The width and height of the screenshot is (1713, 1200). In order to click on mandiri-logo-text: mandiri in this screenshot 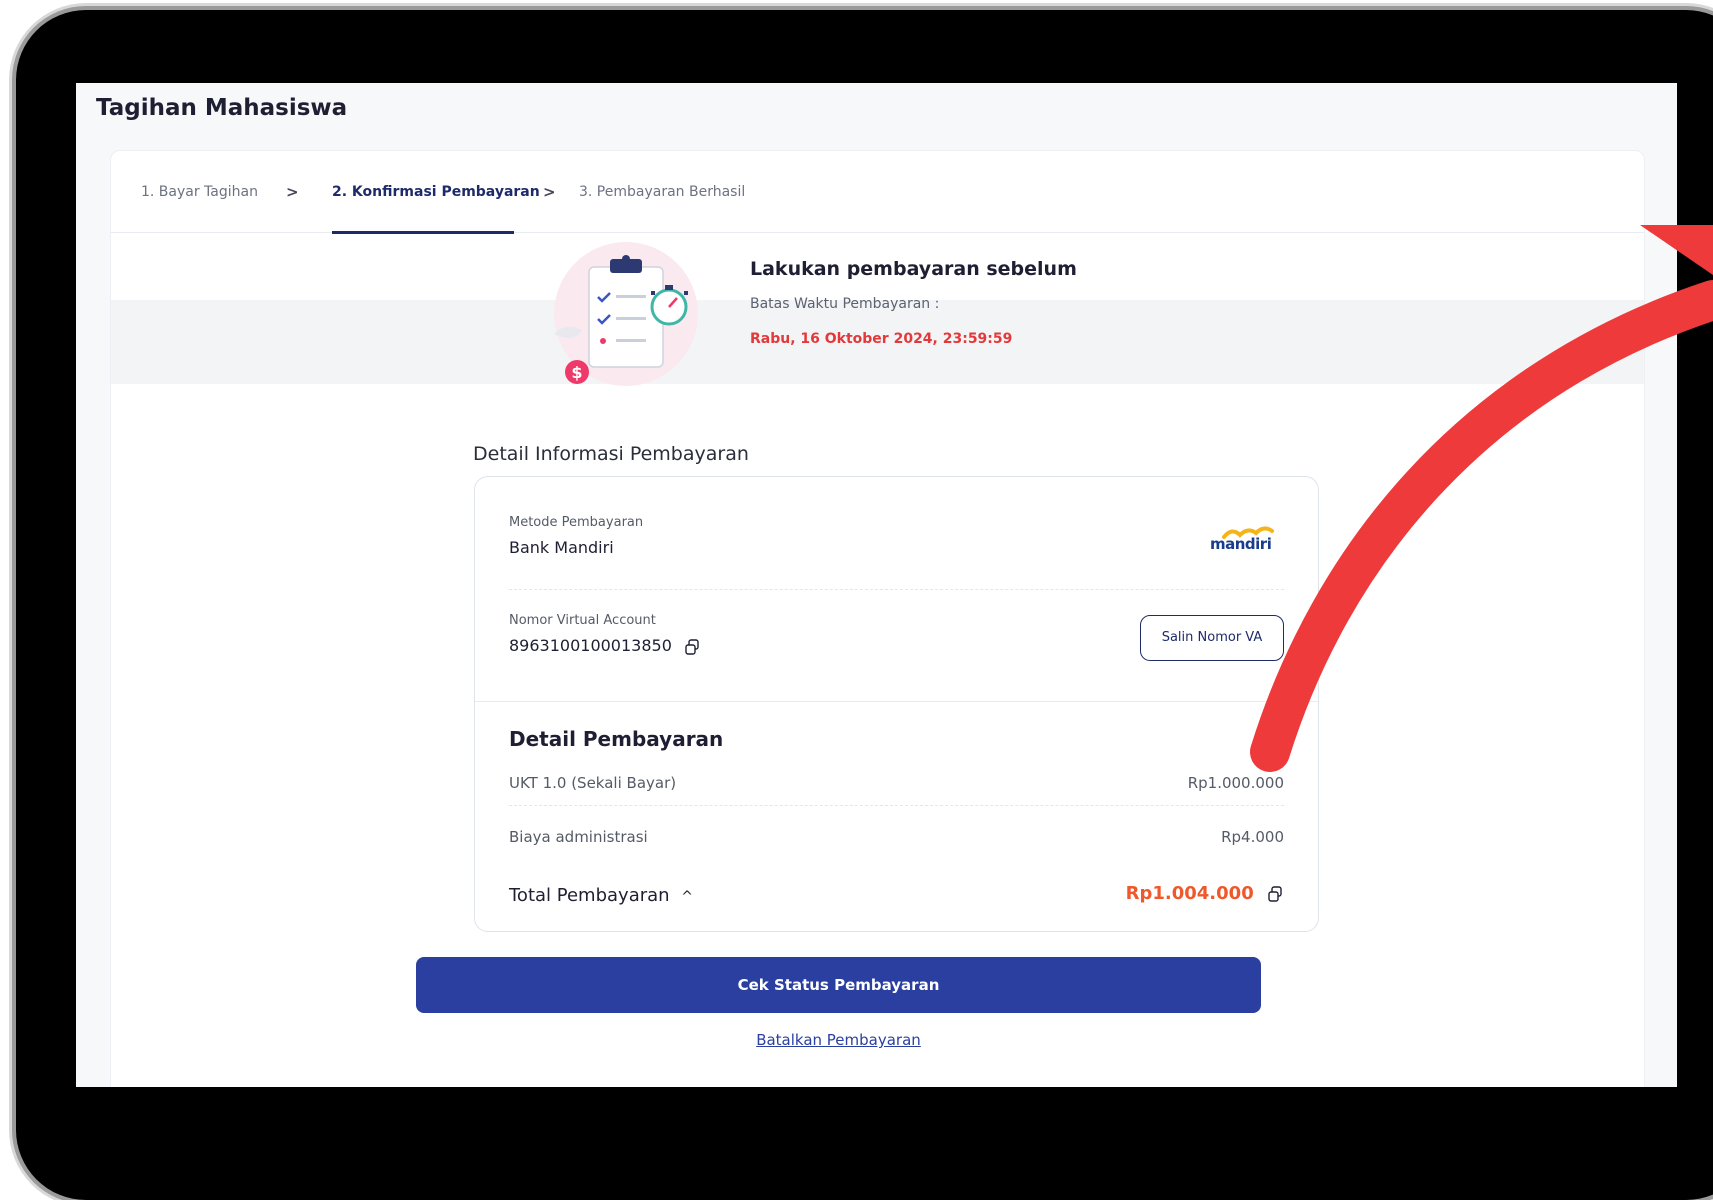, I will do `click(1241, 544)`.